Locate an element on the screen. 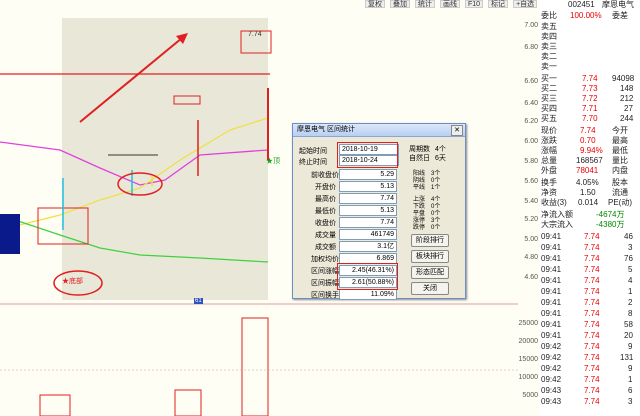  buy-price: 7.71 is located at coordinates (590, 108).